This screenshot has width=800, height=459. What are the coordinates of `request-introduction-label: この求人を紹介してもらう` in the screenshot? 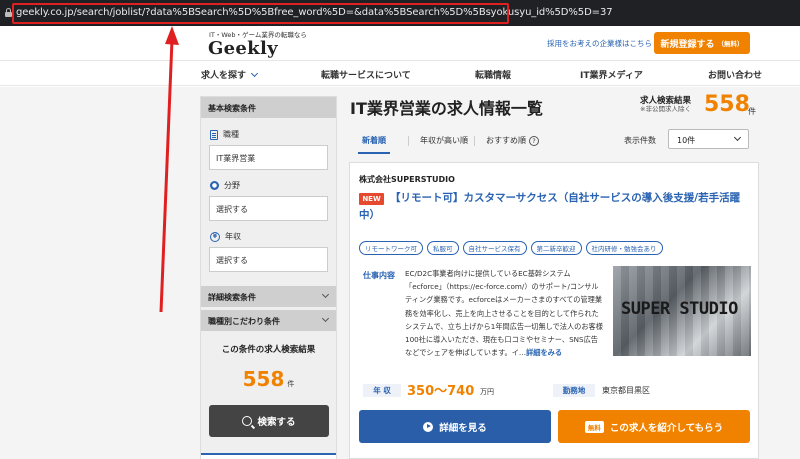 It's located at (666, 428).